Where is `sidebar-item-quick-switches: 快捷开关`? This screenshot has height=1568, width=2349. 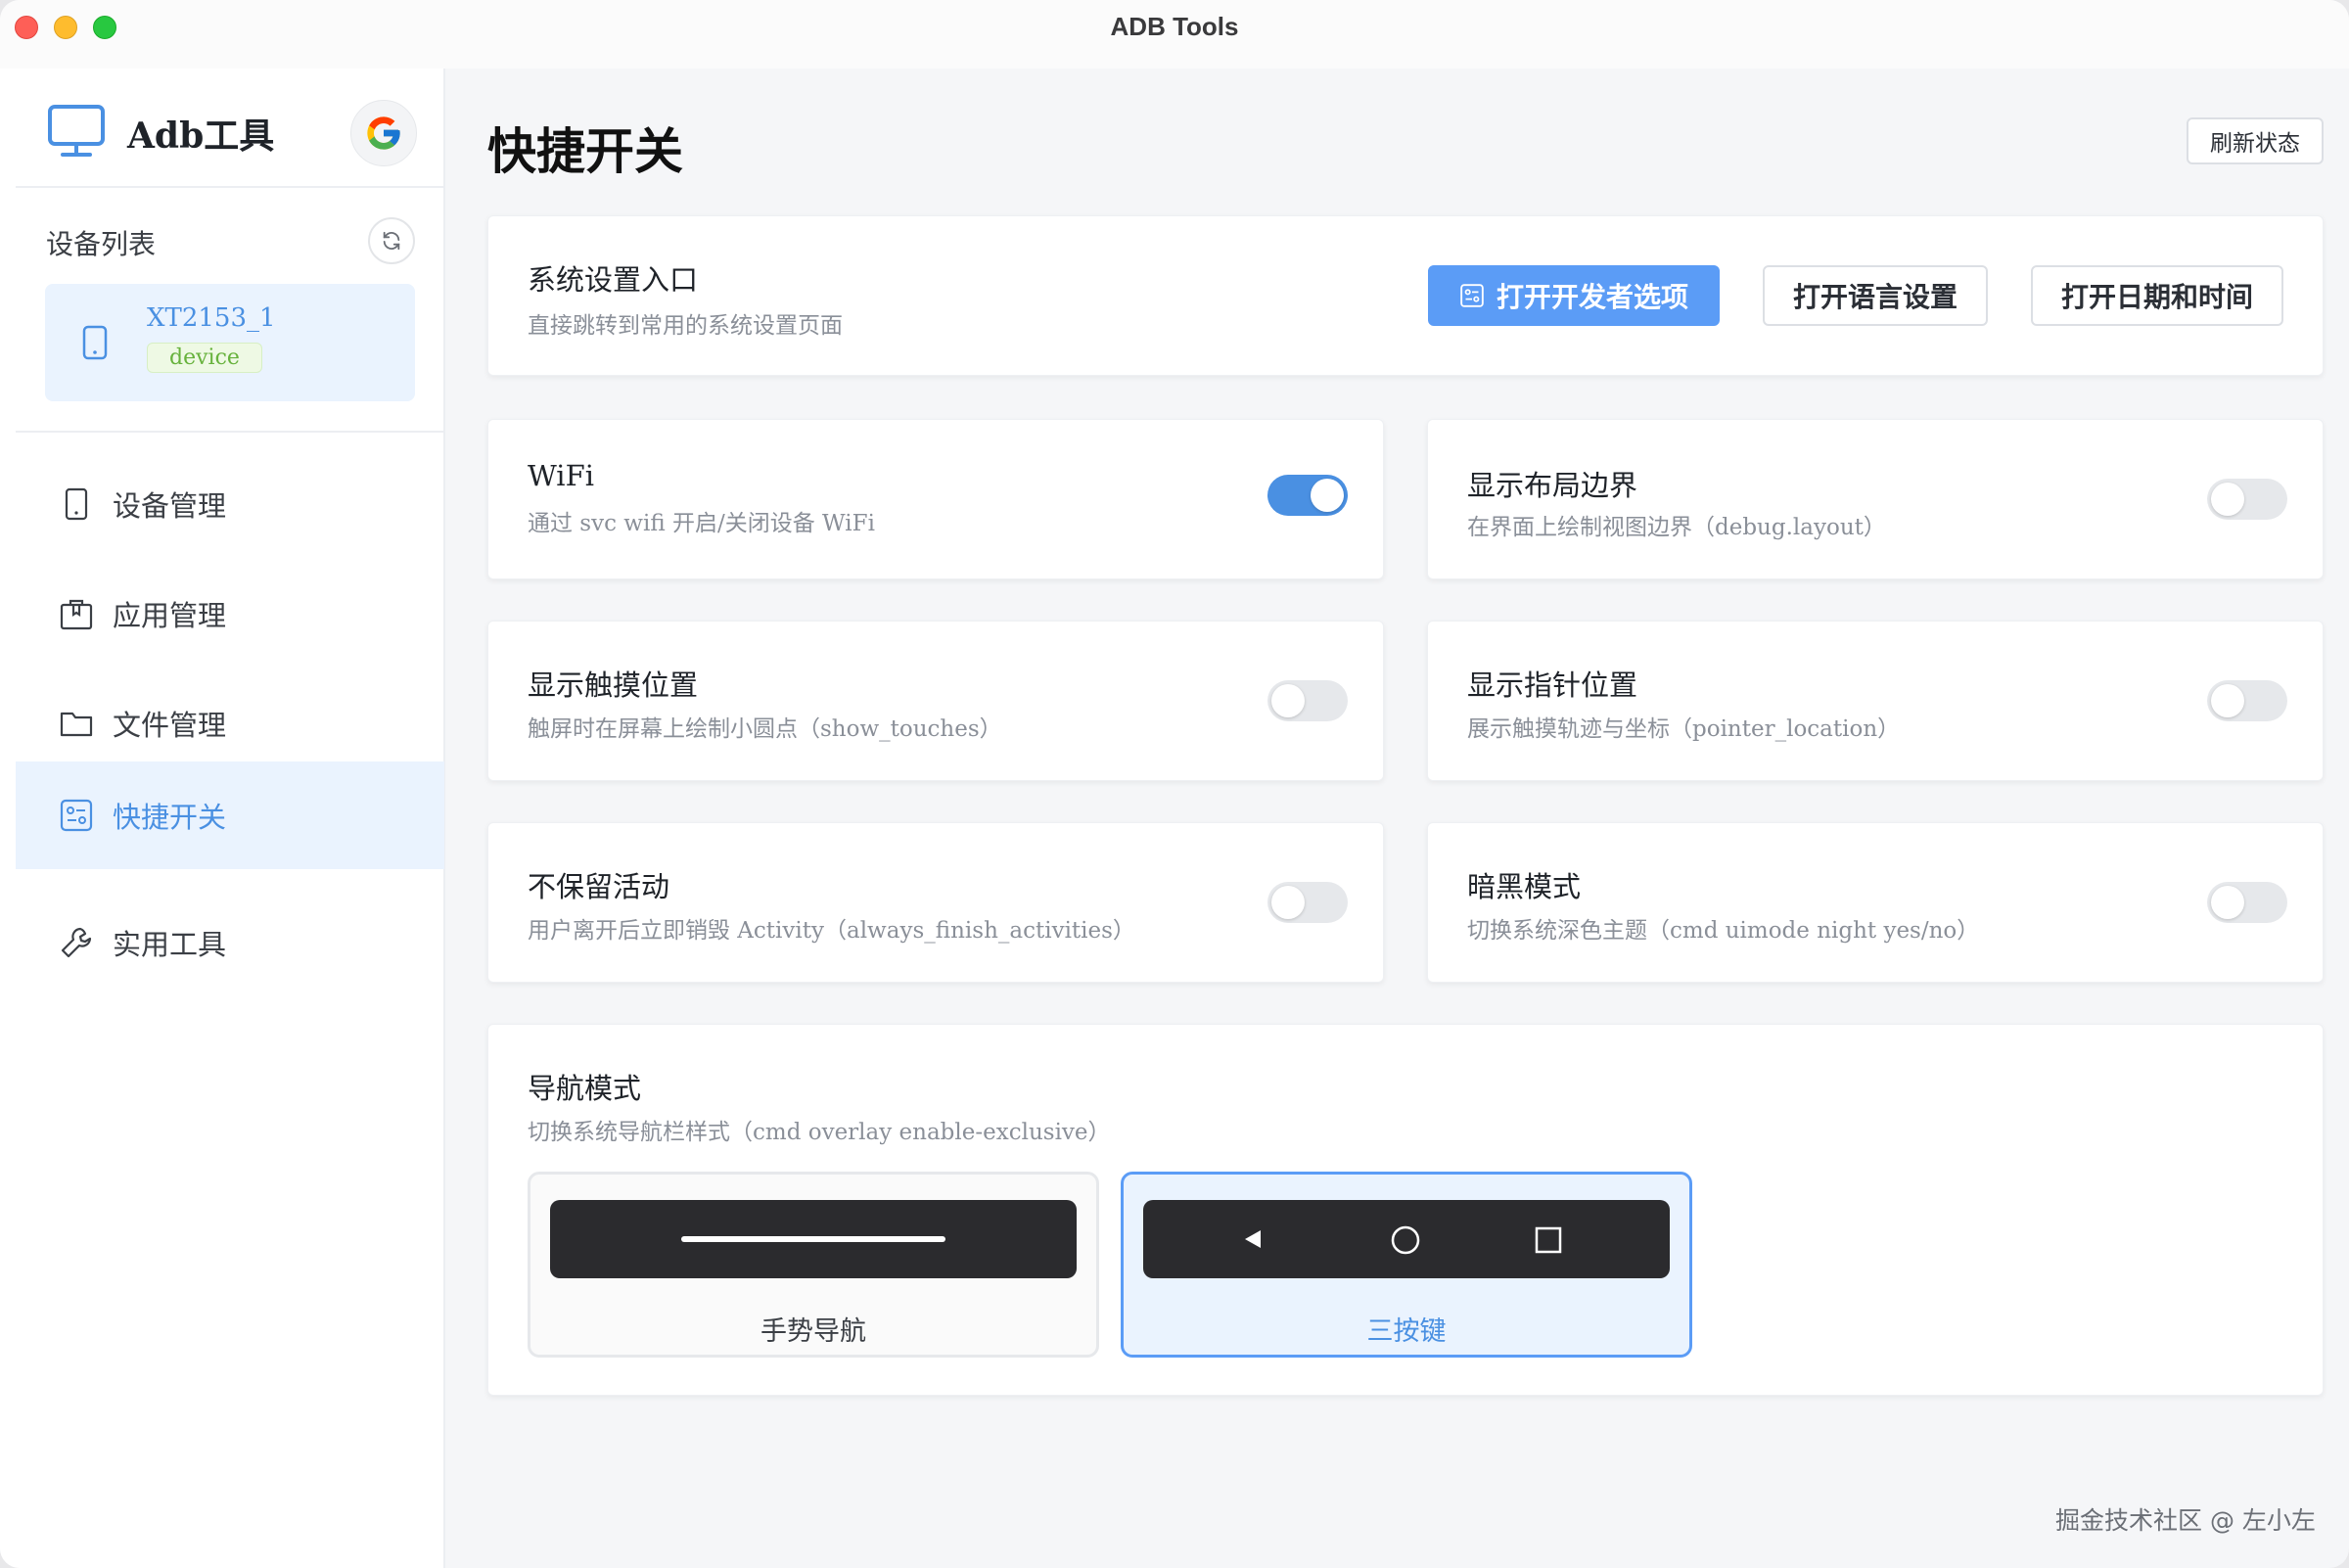
sidebar-item-quick-switches: 快捷开关 is located at coordinates (230, 815).